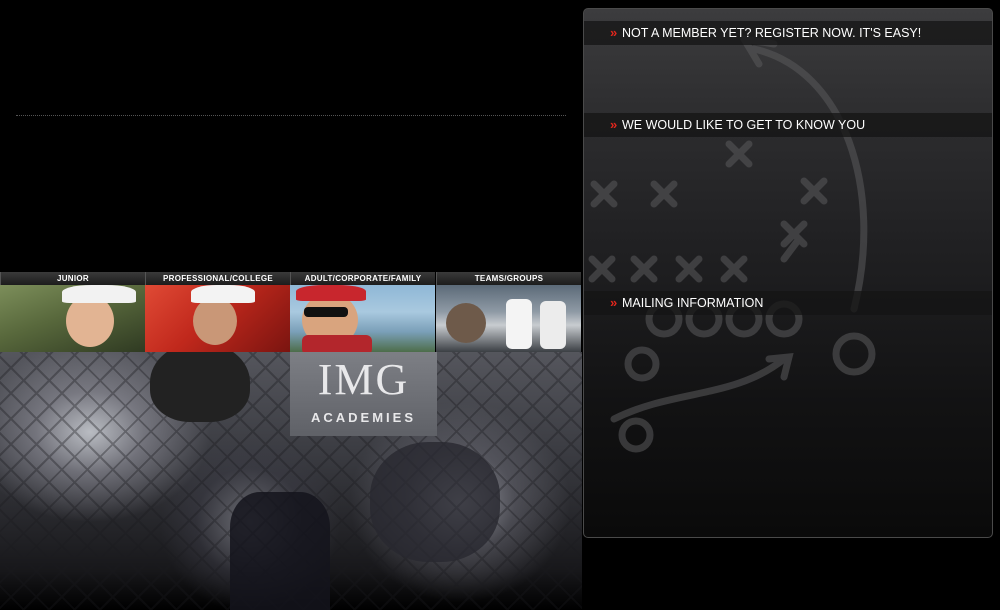  Describe the element at coordinates (280, 551) in the screenshot. I see `suited-figure` at that location.